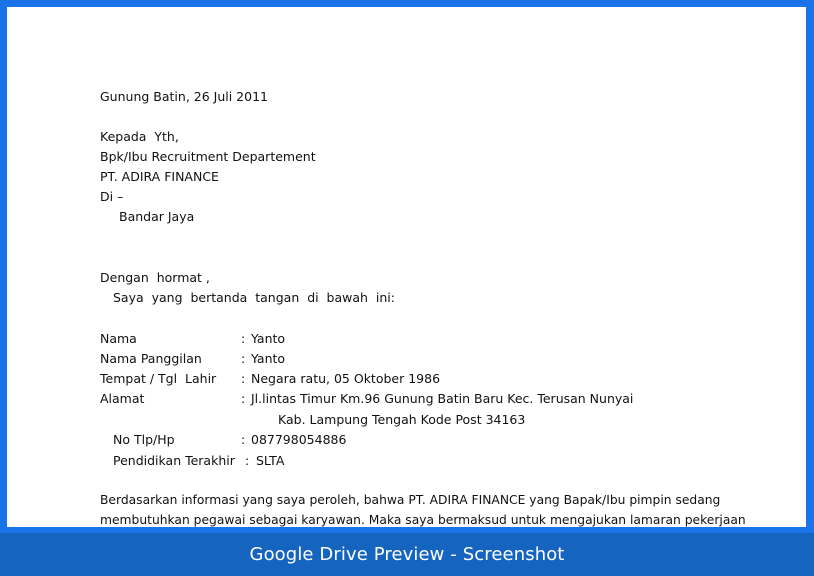 This screenshot has height=576, width=814. I want to click on recipient-line-4: Di –, so click(112, 196).